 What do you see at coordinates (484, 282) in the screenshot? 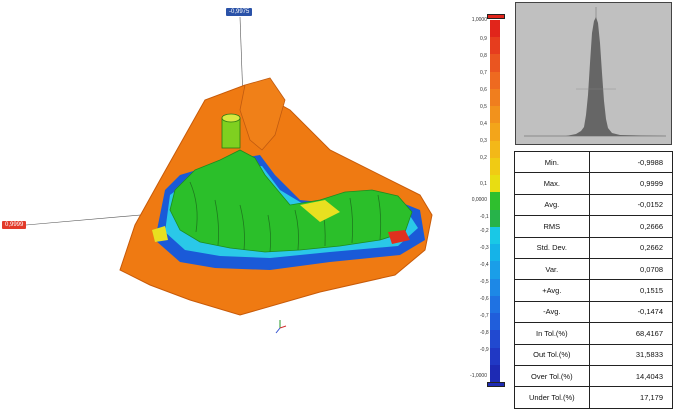
I see `scale-tick-label: -0,5` at bounding box center [484, 282].